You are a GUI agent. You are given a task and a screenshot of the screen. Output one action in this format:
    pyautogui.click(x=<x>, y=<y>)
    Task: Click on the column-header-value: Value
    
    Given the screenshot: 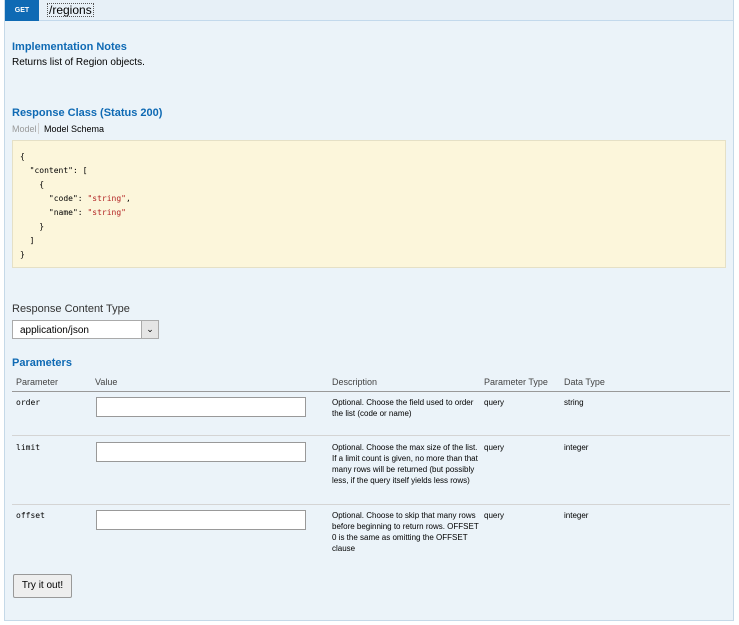 What is the action you would take?
    pyautogui.click(x=106, y=382)
    